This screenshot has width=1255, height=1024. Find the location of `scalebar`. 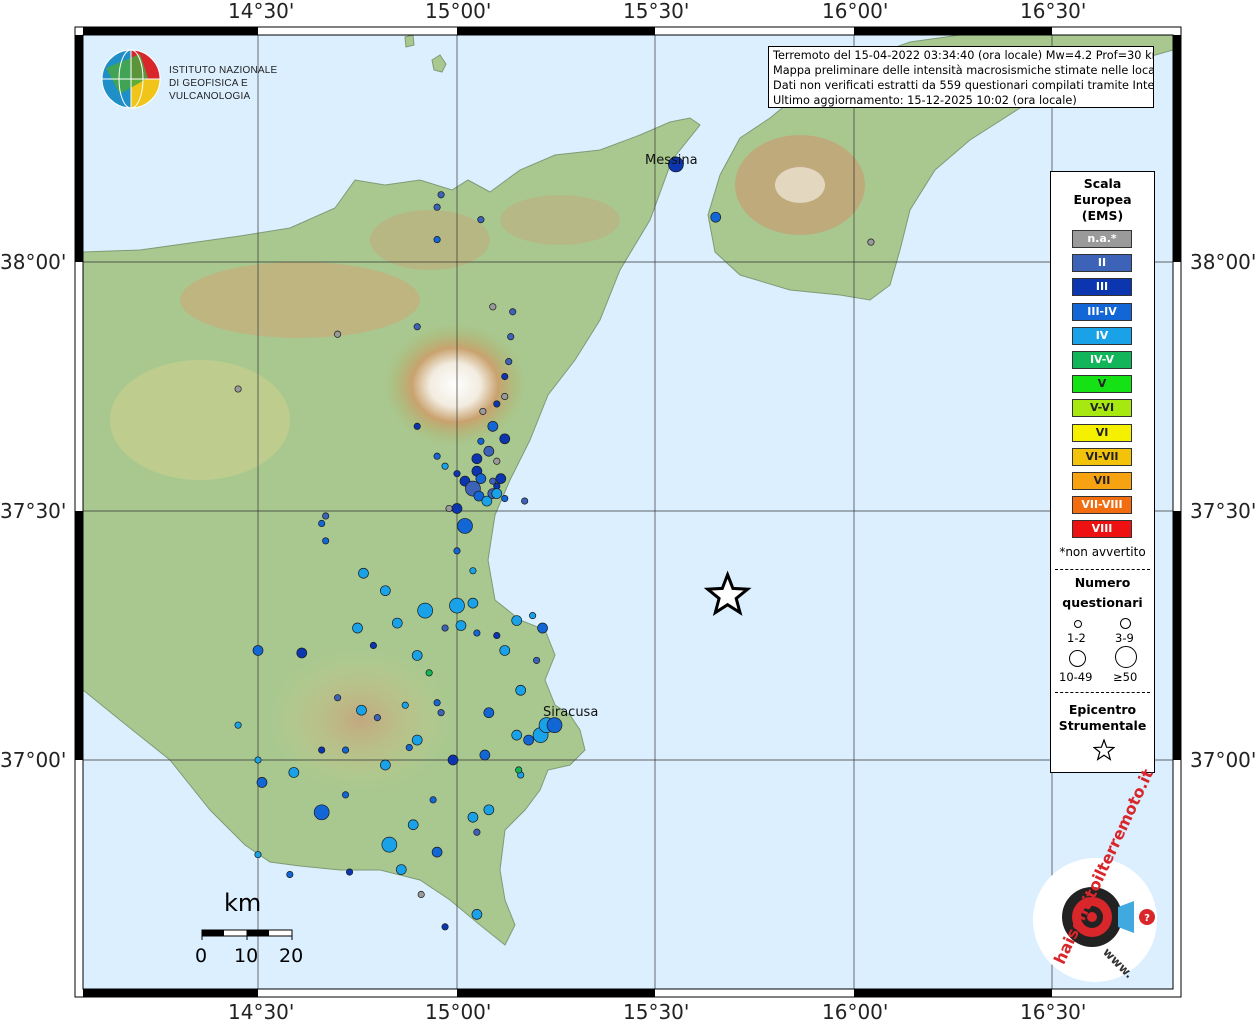

scalebar is located at coordinates (247, 934).